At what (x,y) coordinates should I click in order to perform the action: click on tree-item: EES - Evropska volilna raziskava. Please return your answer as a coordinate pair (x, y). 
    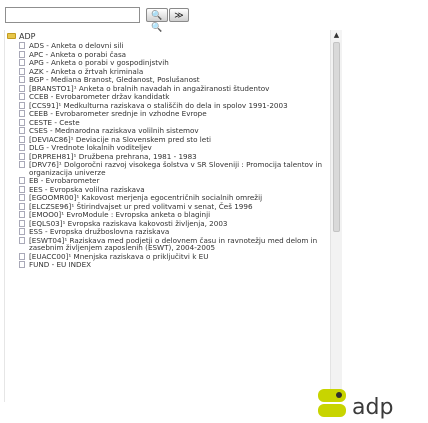
    Looking at the image, I should click on (174, 189).